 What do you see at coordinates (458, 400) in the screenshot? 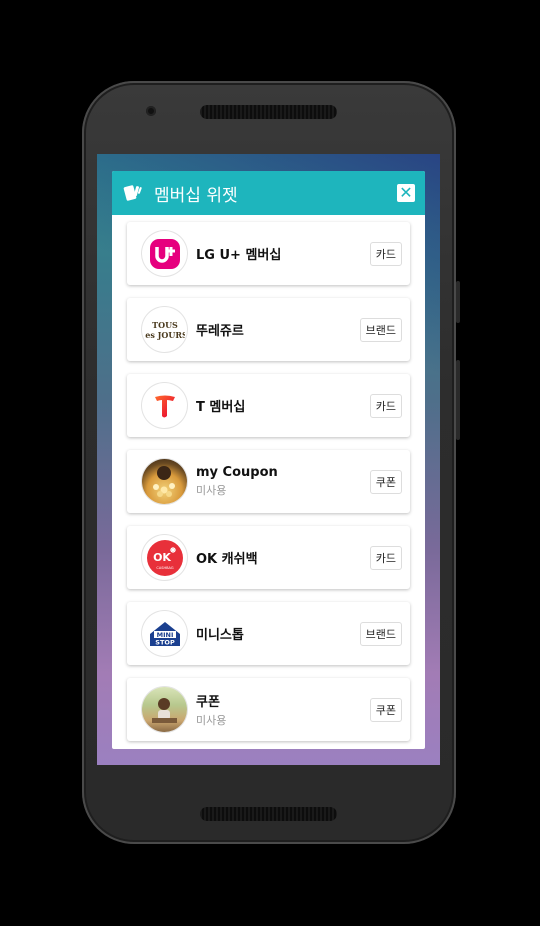
I see `volume-button` at bounding box center [458, 400].